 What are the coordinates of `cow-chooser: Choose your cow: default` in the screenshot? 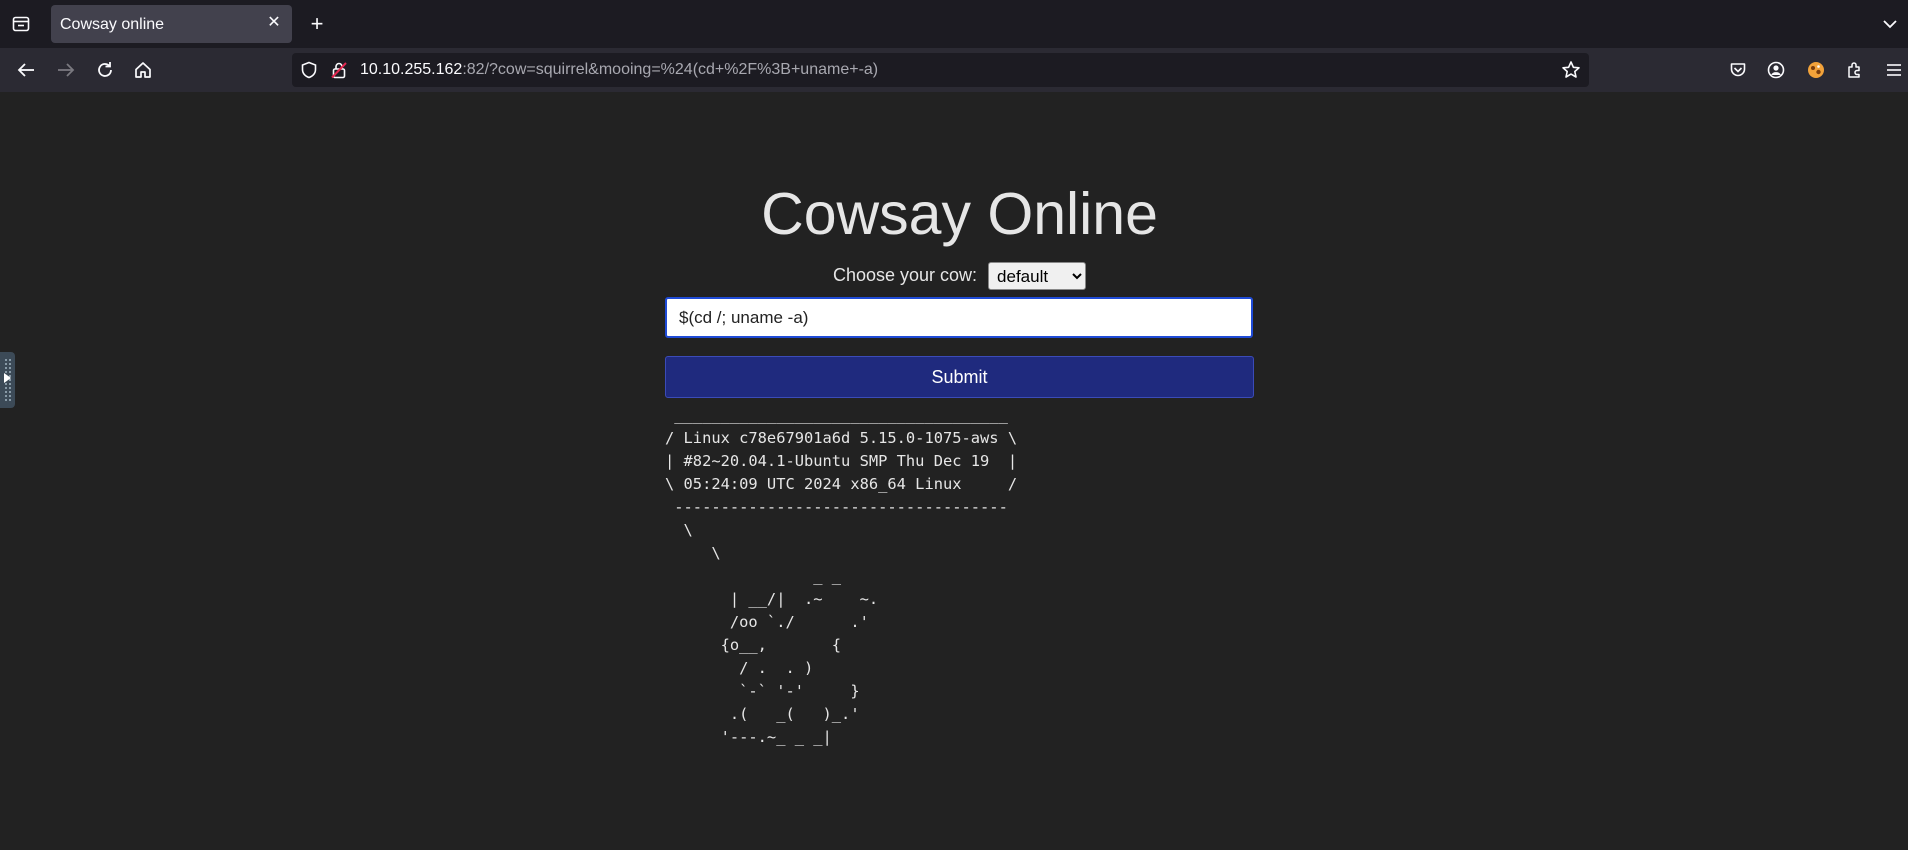 It's located at (954, 276).